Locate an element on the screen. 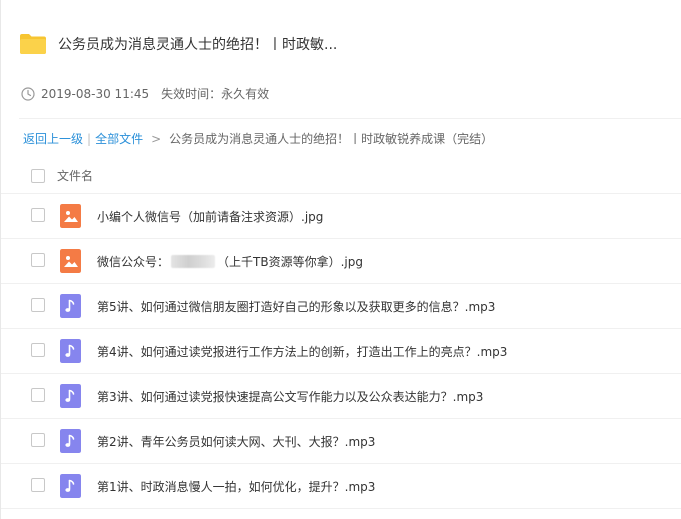  share-meta: 2019-08-30 11:45 失效时间：永久有效 is located at coordinates (145, 93).